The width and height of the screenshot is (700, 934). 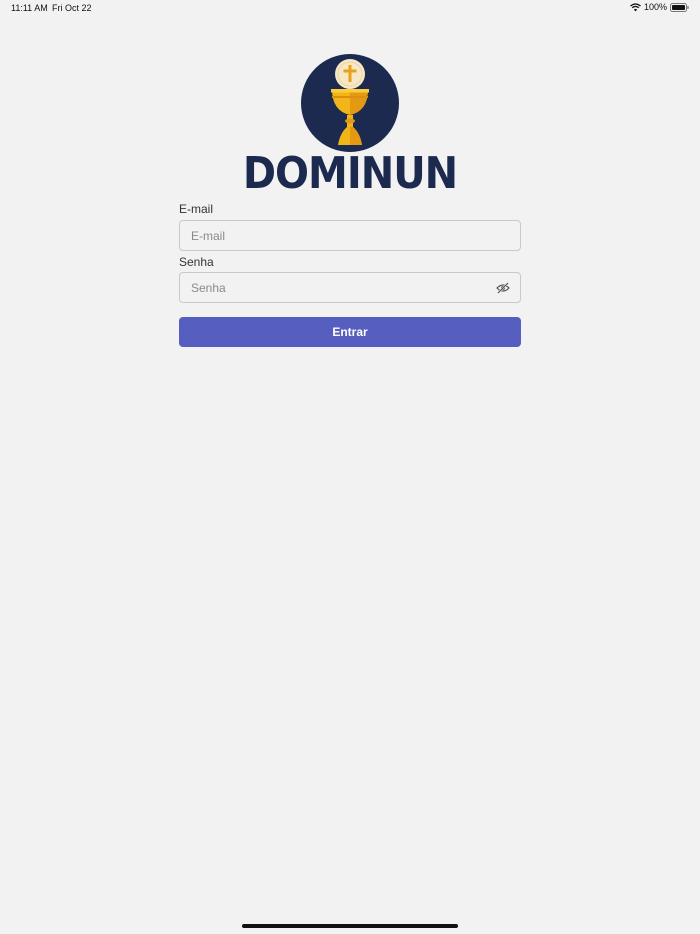 What do you see at coordinates (196, 262) in the screenshot?
I see `password-label: Senha` at bounding box center [196, 262].